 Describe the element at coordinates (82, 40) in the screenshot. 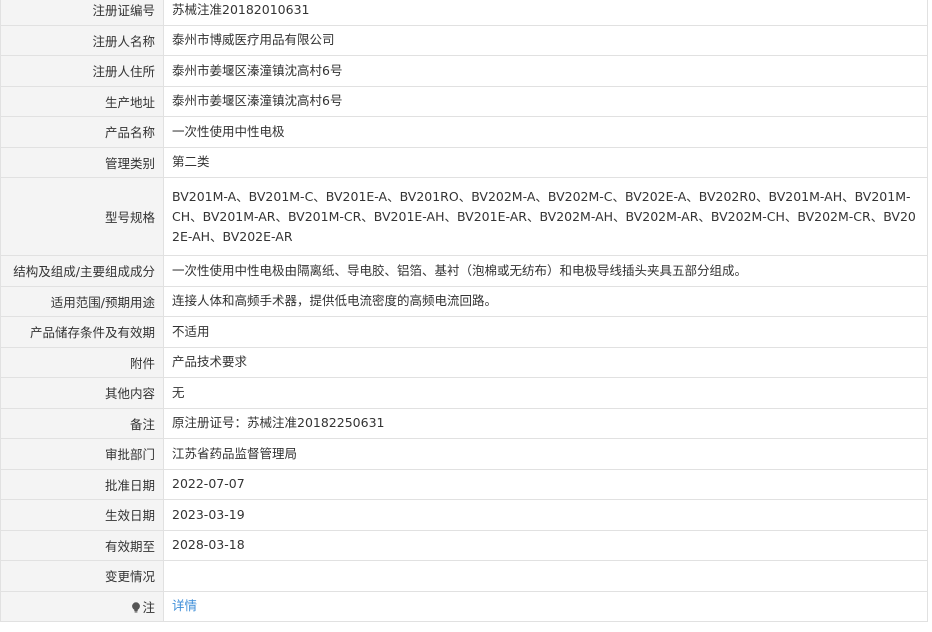

I see `label-registrant-name: 注册人名称` at that location.